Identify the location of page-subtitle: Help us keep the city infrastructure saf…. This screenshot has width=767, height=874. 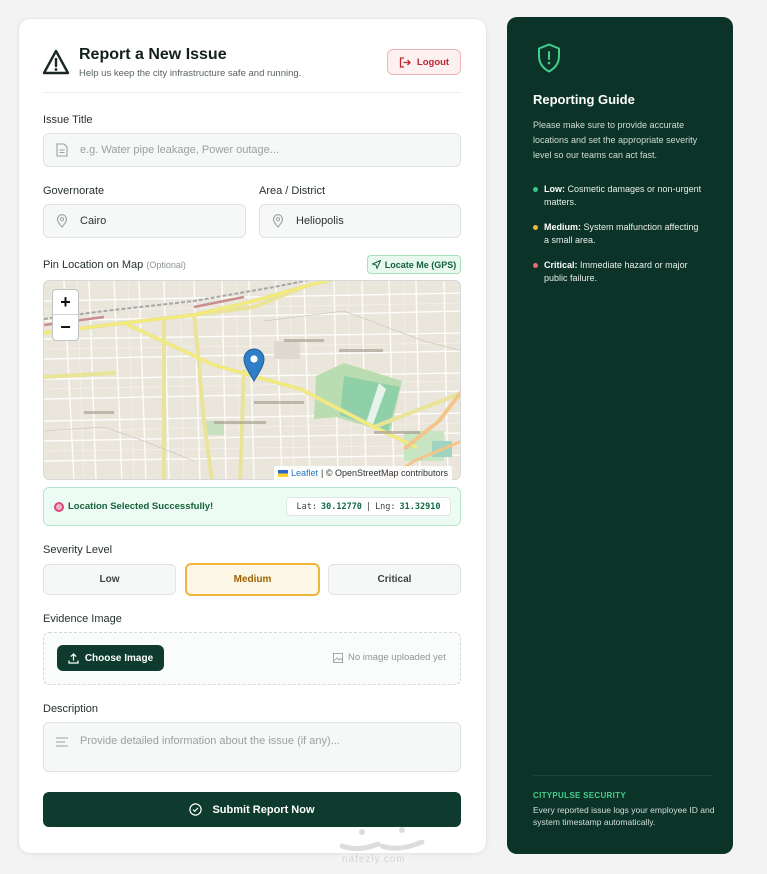
(190, 73).